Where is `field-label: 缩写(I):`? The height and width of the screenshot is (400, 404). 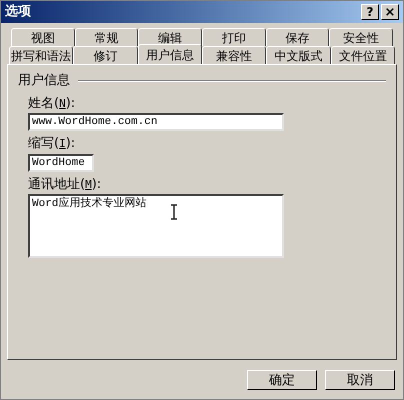
field-label: 缩写(I): is located at coordinates (52, 144).